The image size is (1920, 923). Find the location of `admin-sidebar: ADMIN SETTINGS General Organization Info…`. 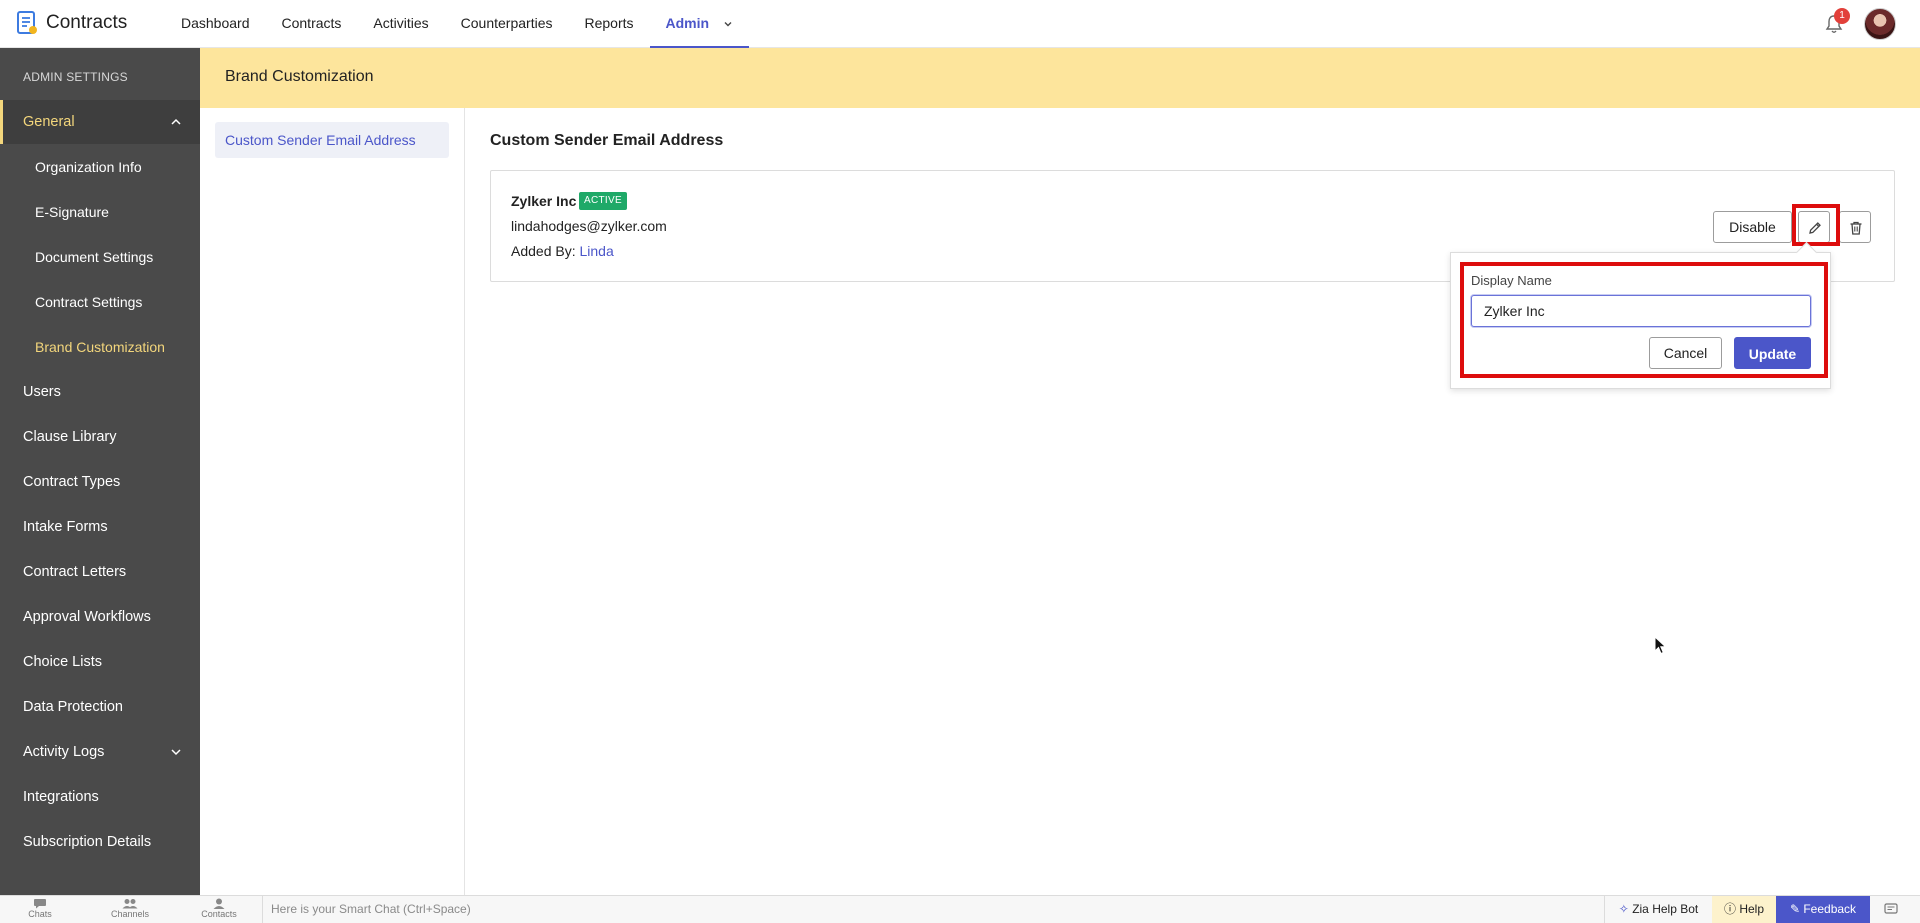

admin-sidebar: ADMIN SETTINGS General Organization Info… is located at coordinates (100, 471).